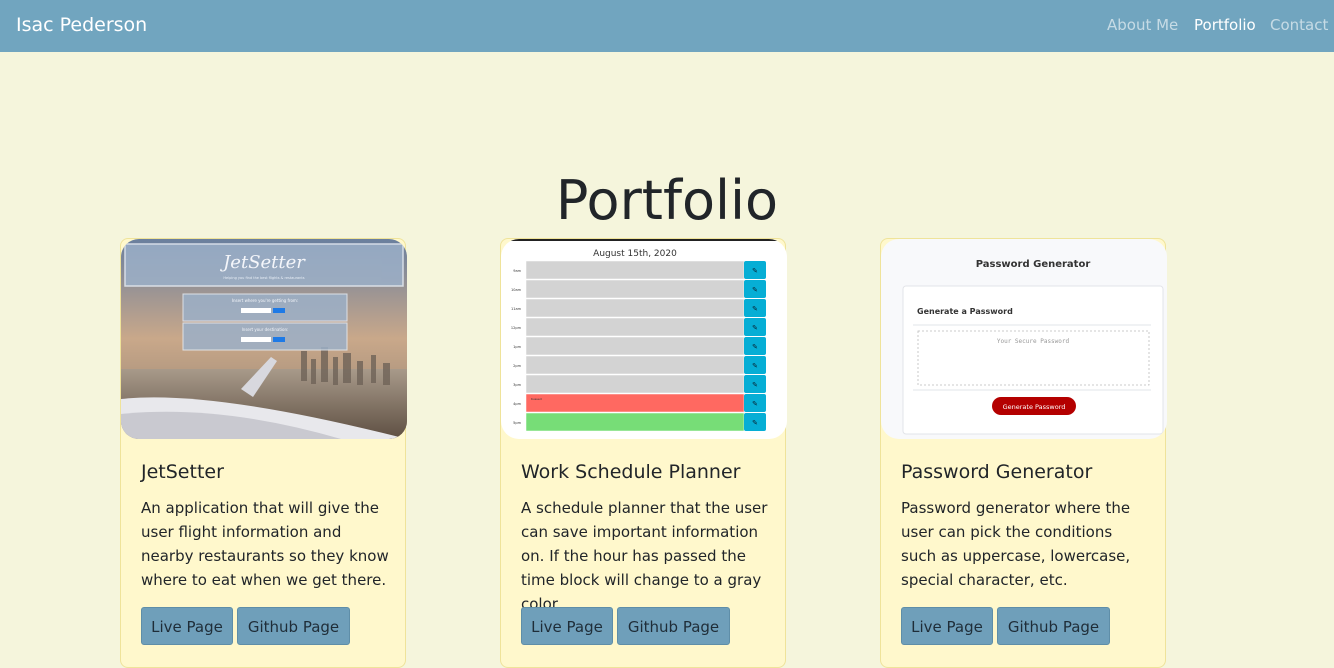 This screenshot has height=668, width=1334. Describe the element at coordinates (517, 347) in the screenshot. I see `preview-hour-label: 1pm` at that location.